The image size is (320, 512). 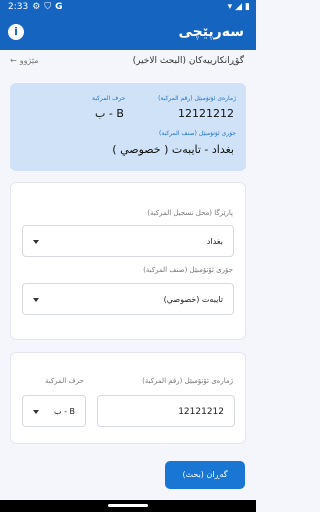 What do you see at coordinates (13, 60) in the screenshot?
I see `arrow-left-icon: ←` at bounding box center [13, 60].